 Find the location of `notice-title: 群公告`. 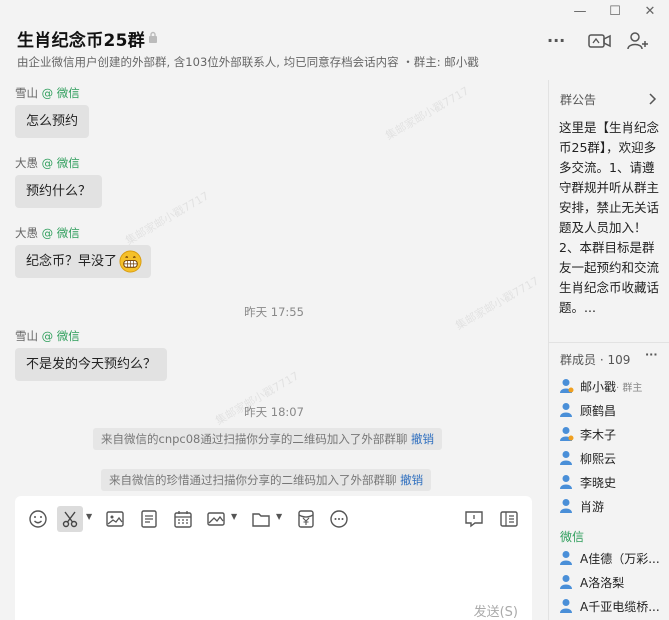

notice-title: 群公告 is located at coordinates (578, 99).